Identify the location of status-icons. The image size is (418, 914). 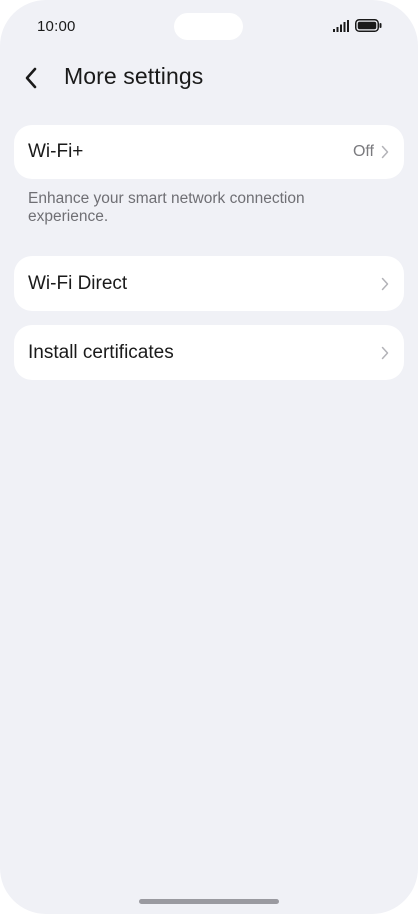
(357, 25).